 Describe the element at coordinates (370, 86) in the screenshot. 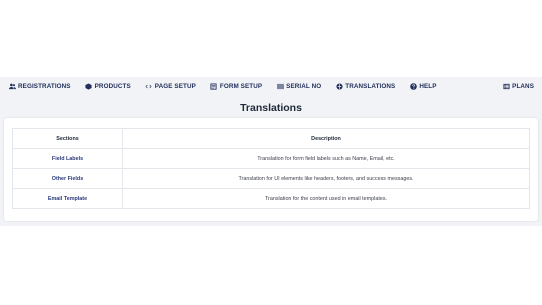

I see `nav-translations-label: TRANSLATIONS` at that location.